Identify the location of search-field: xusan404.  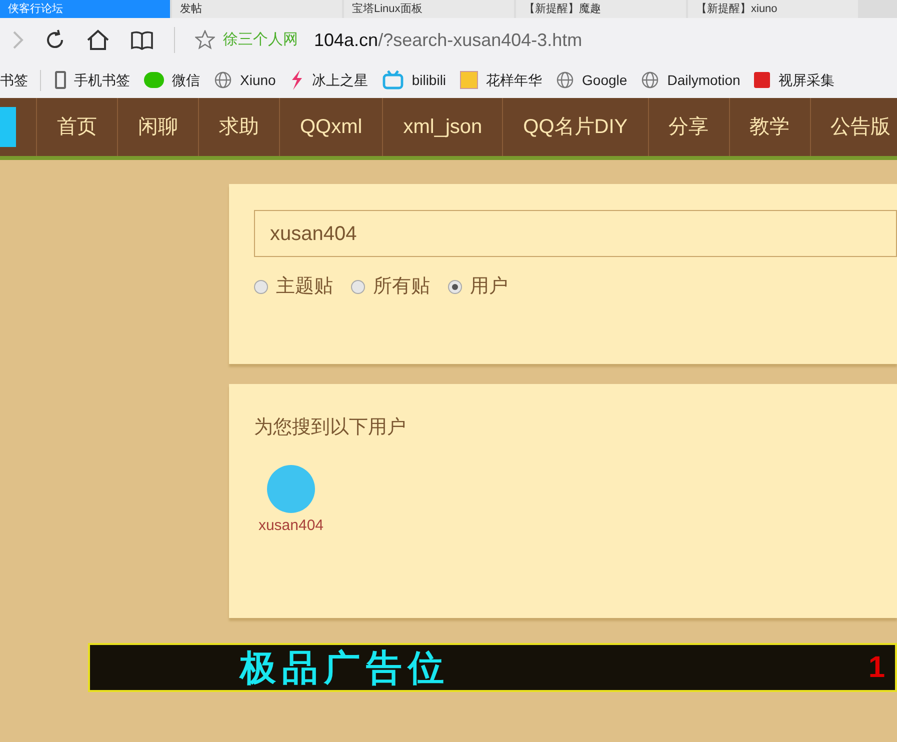
(575, 233).